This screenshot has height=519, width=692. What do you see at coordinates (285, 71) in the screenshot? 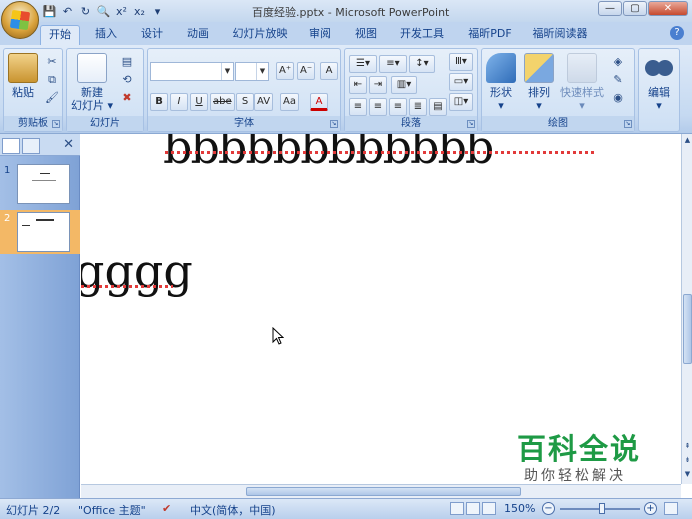
I see `grow-font-button: A⁺` at bounding box center [285, 71].